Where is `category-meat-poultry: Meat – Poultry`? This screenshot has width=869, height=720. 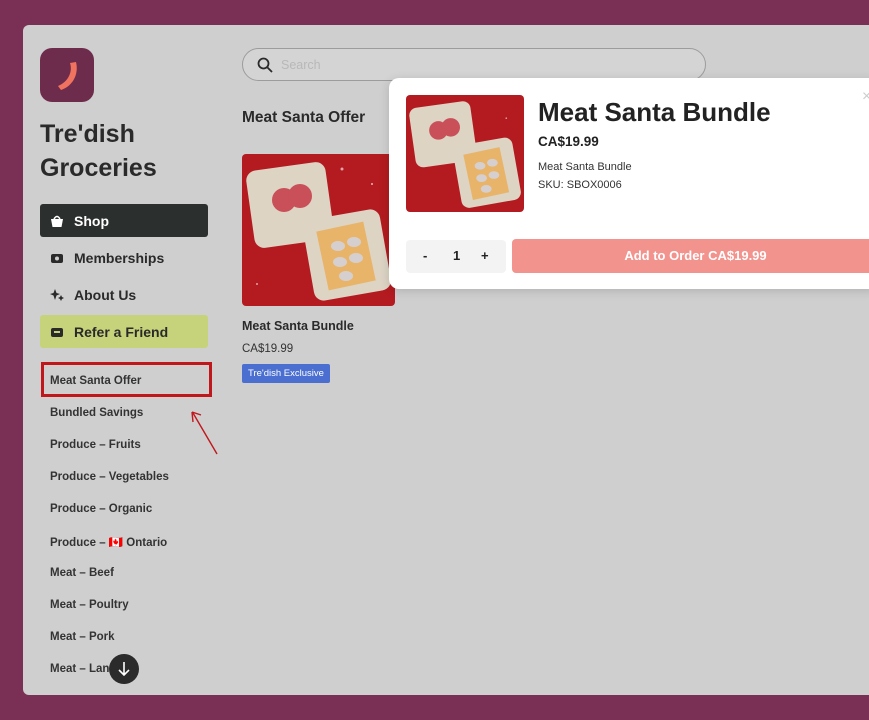 category-meat-poultry: Meat – Poultry is located at coordinates (89, 605).